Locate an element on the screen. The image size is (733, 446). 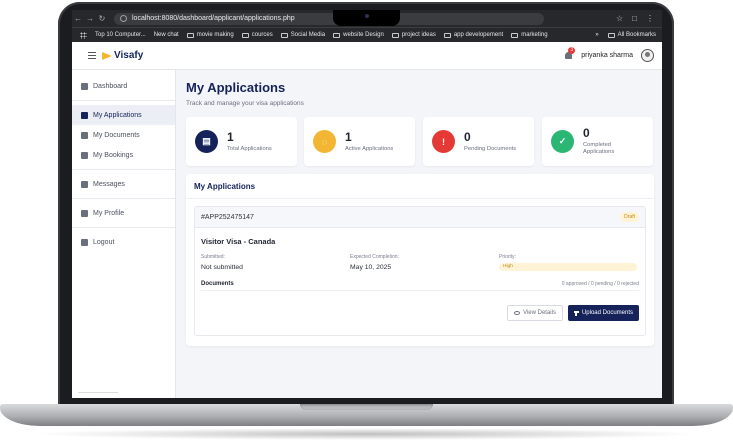
documents-label: Documents is located at coordinates (217, 283).